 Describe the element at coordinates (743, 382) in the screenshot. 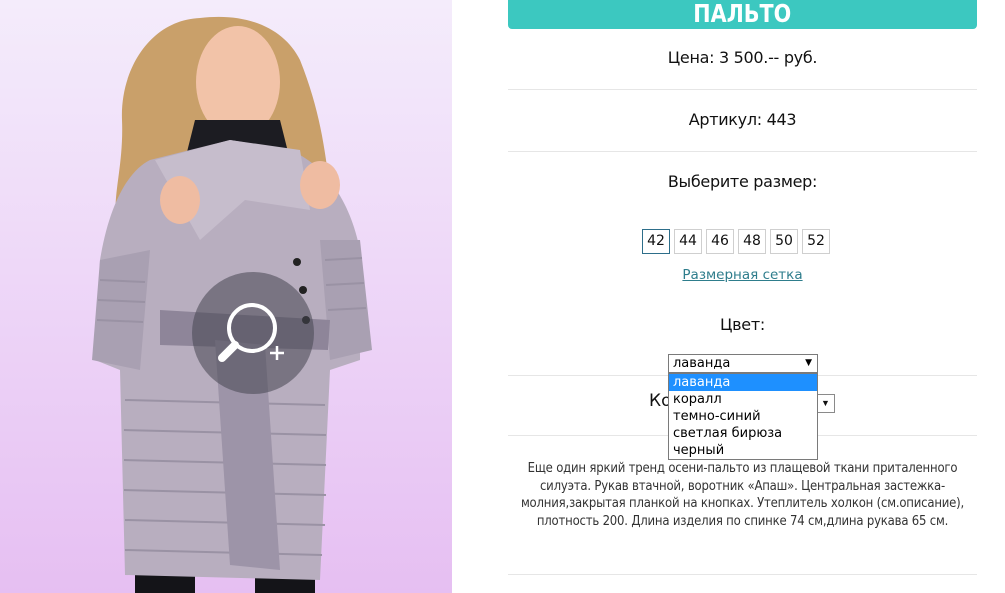

I see `color-option-lavender: лаванда` at that location.